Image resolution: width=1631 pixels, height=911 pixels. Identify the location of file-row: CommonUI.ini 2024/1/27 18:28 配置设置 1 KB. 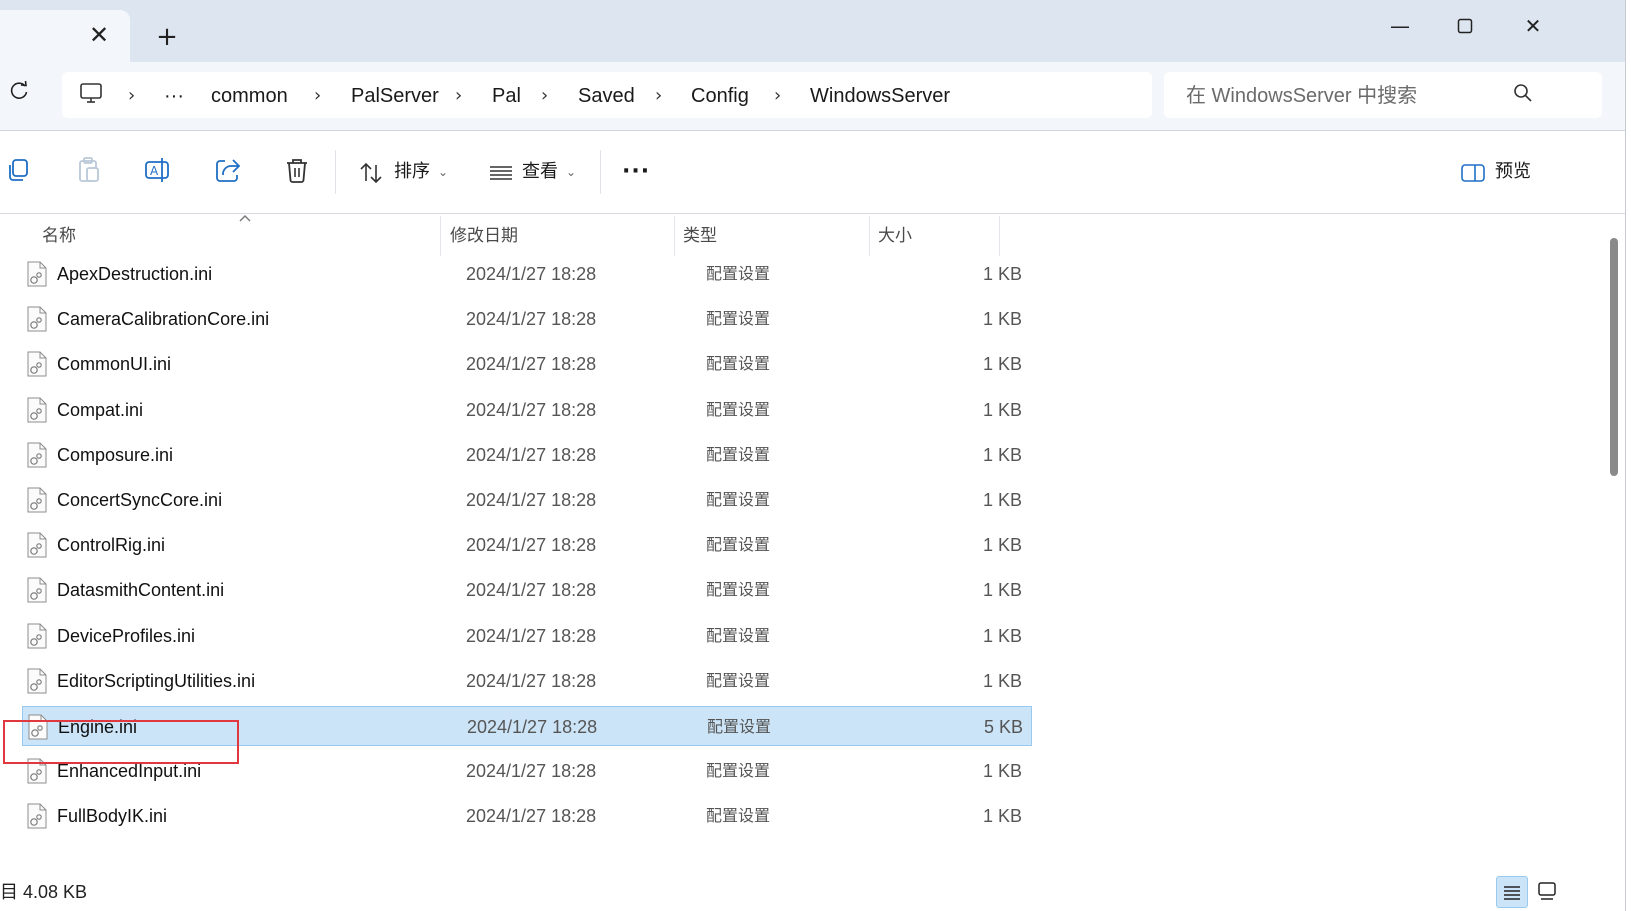
(527, 364).